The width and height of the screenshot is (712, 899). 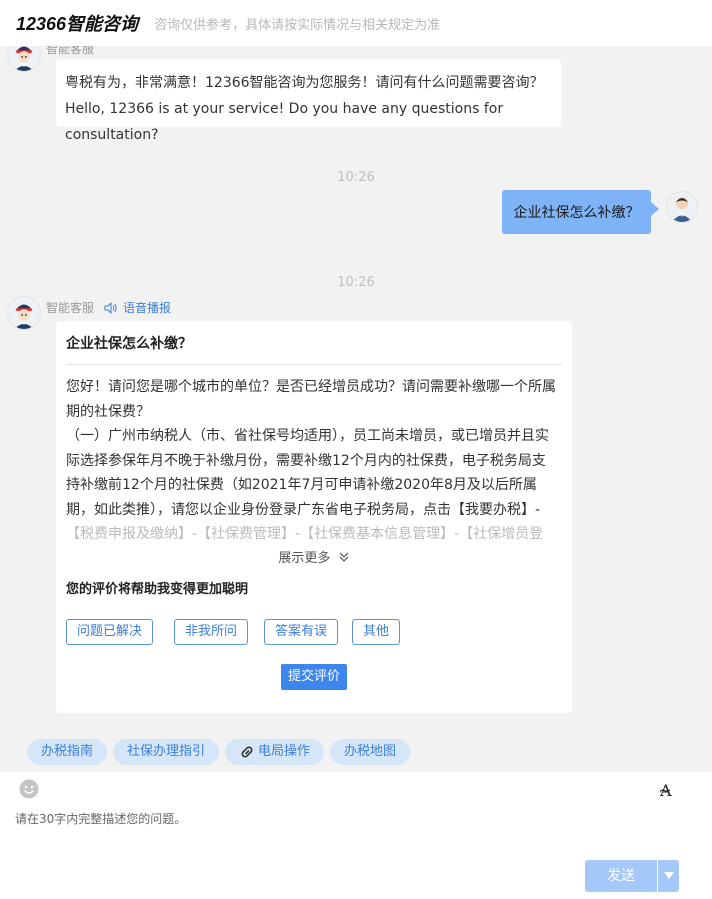 I want to click on app-title: 12366智能咨询, so click(x=77, y=24).